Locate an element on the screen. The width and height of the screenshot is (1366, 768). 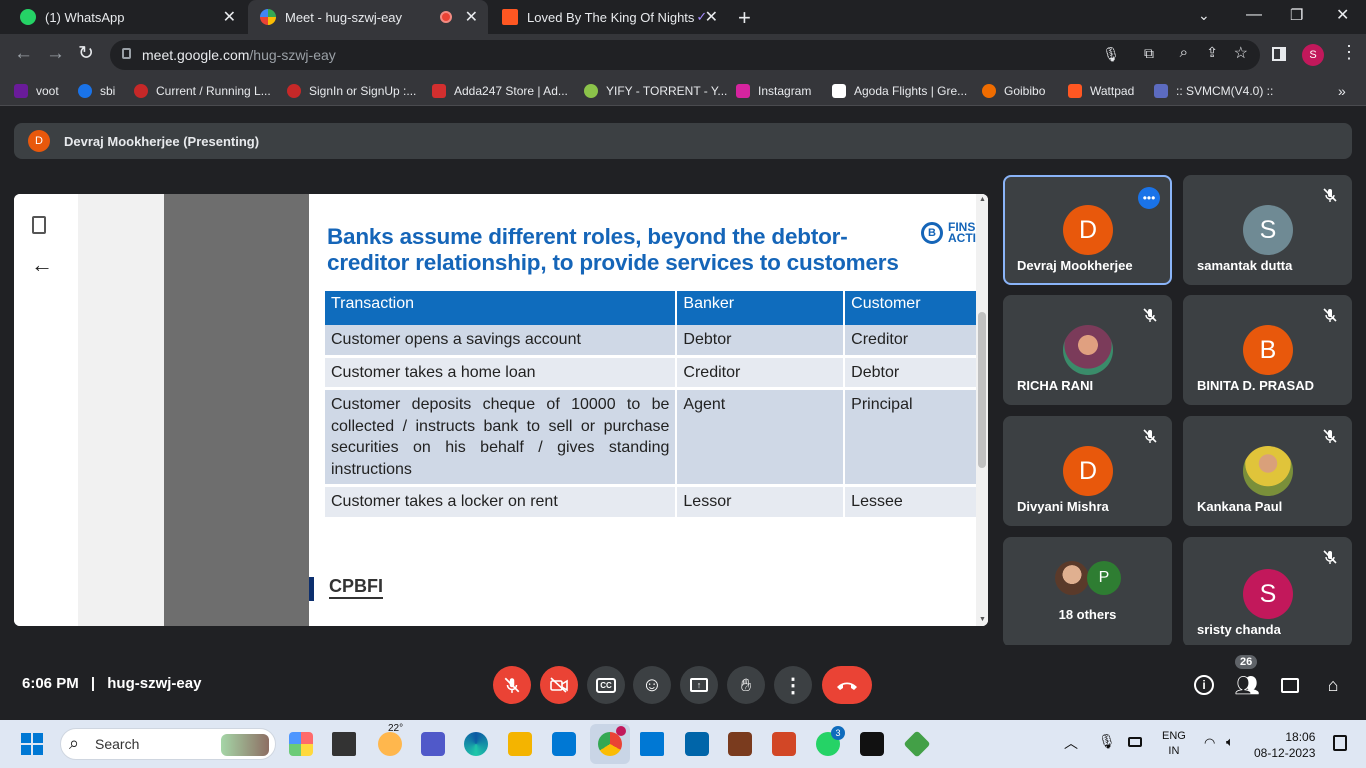
wifi-icon: ◠ is located at coordinates (1209, 743).